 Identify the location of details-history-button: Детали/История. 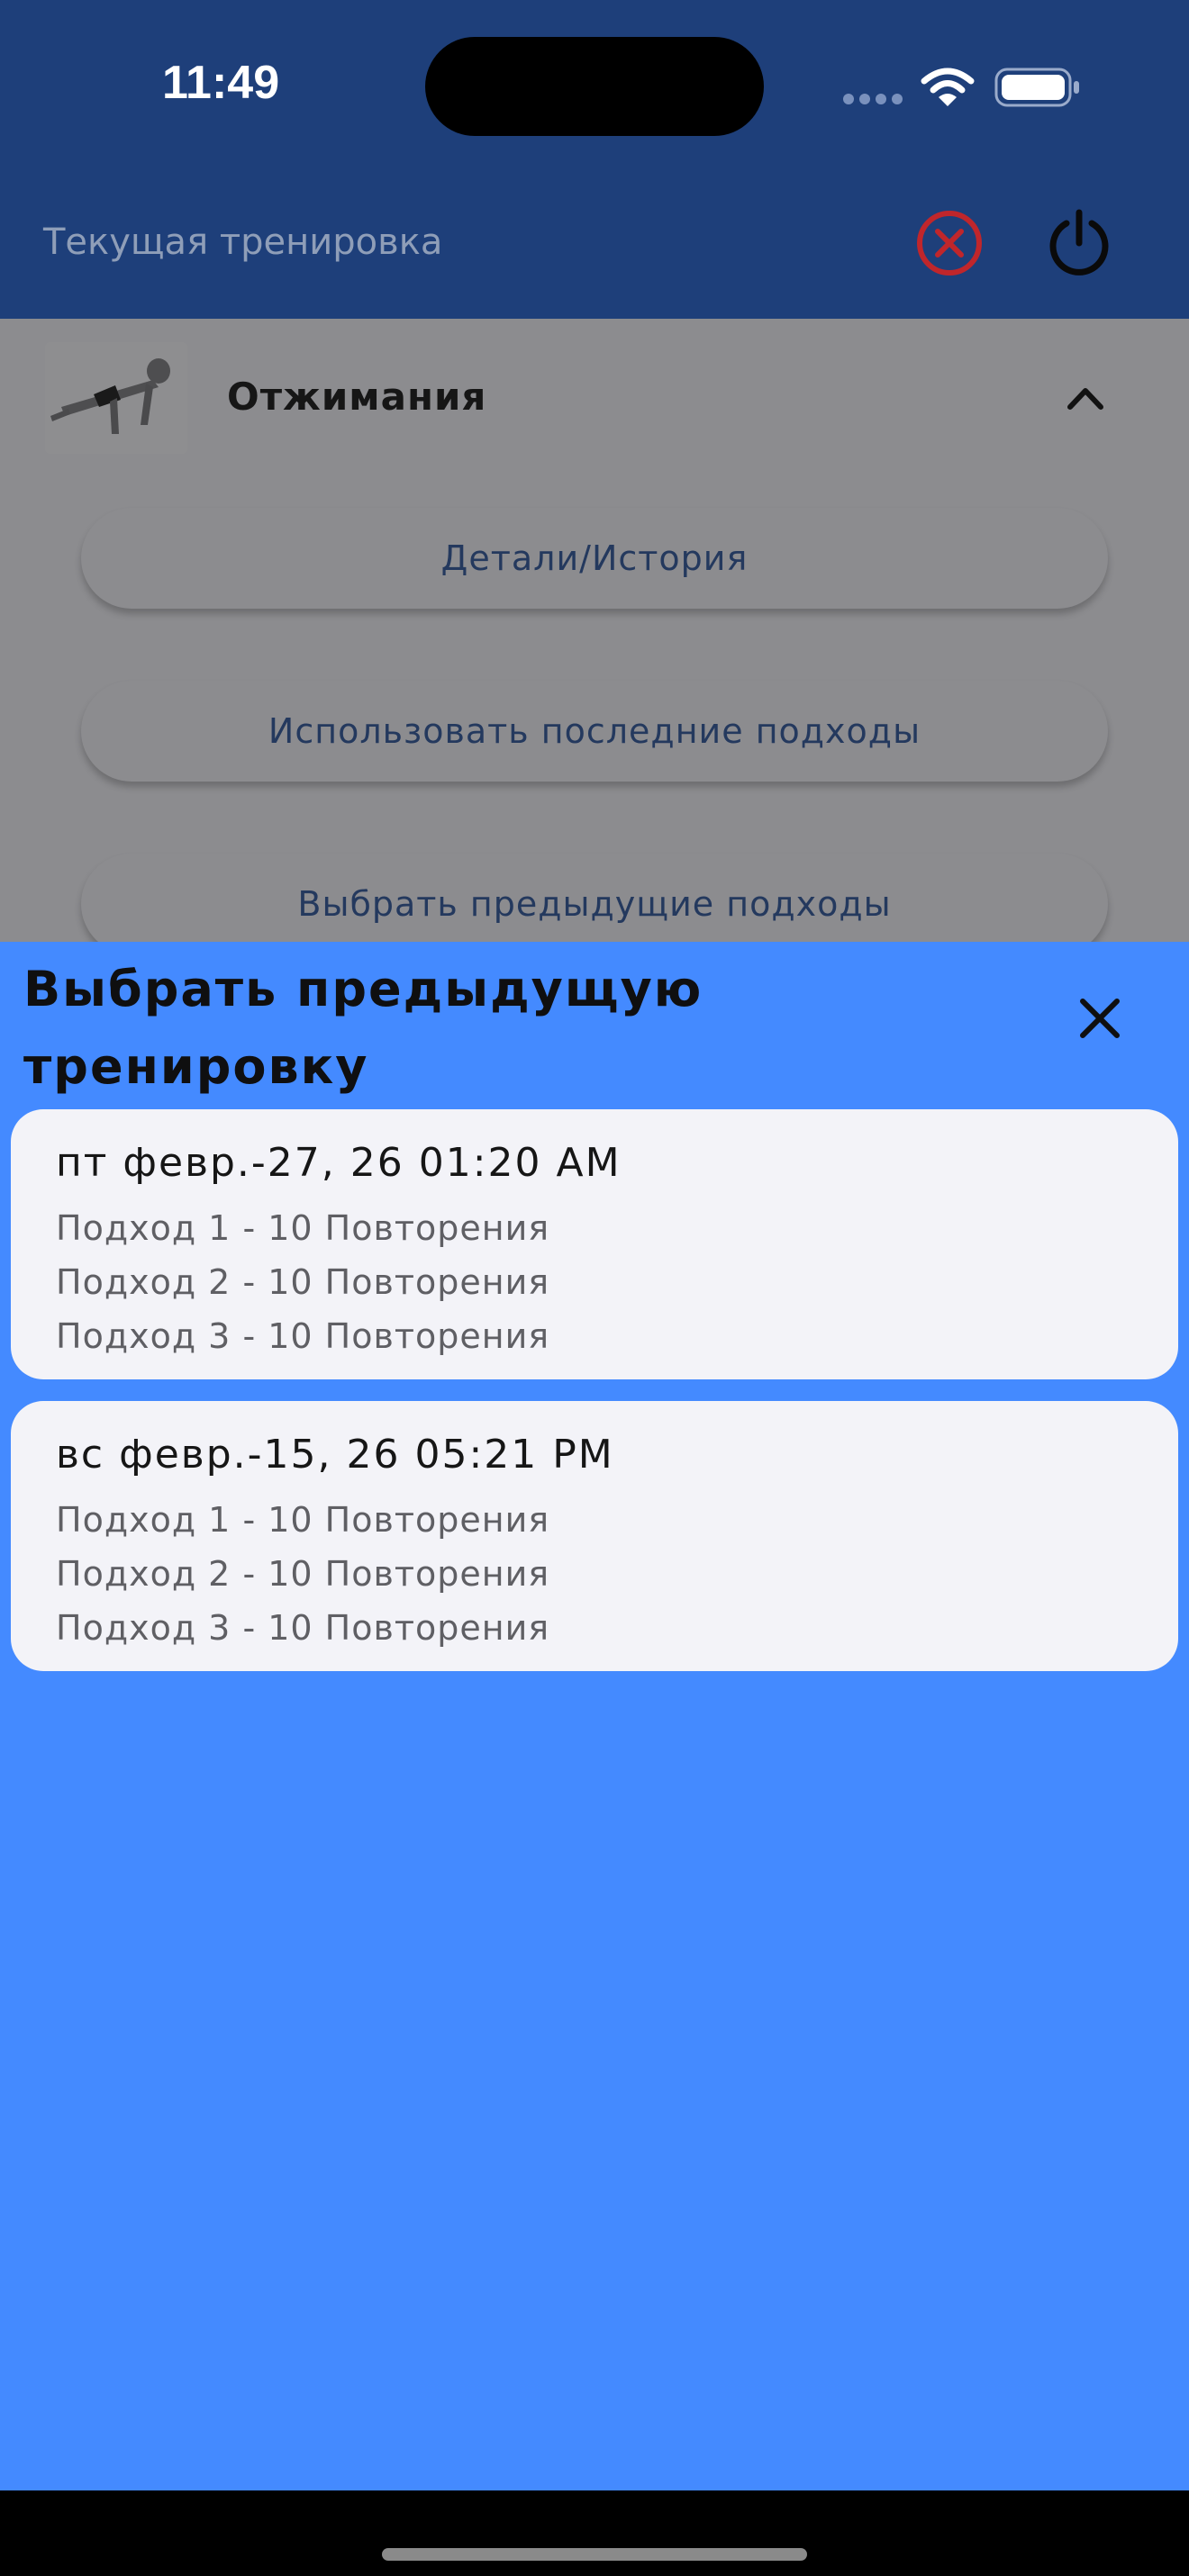
(594, 558).